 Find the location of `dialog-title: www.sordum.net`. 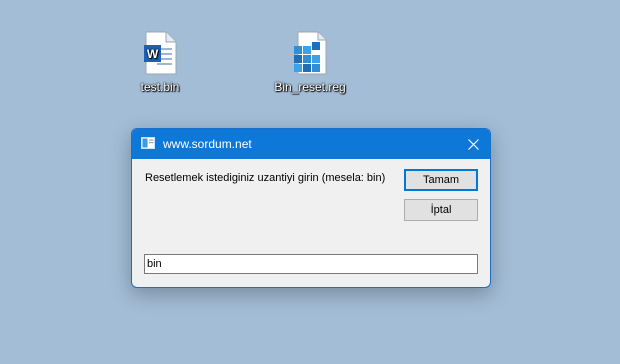

dialog-title: www.sordum.net is located at coordinates (207, 144).